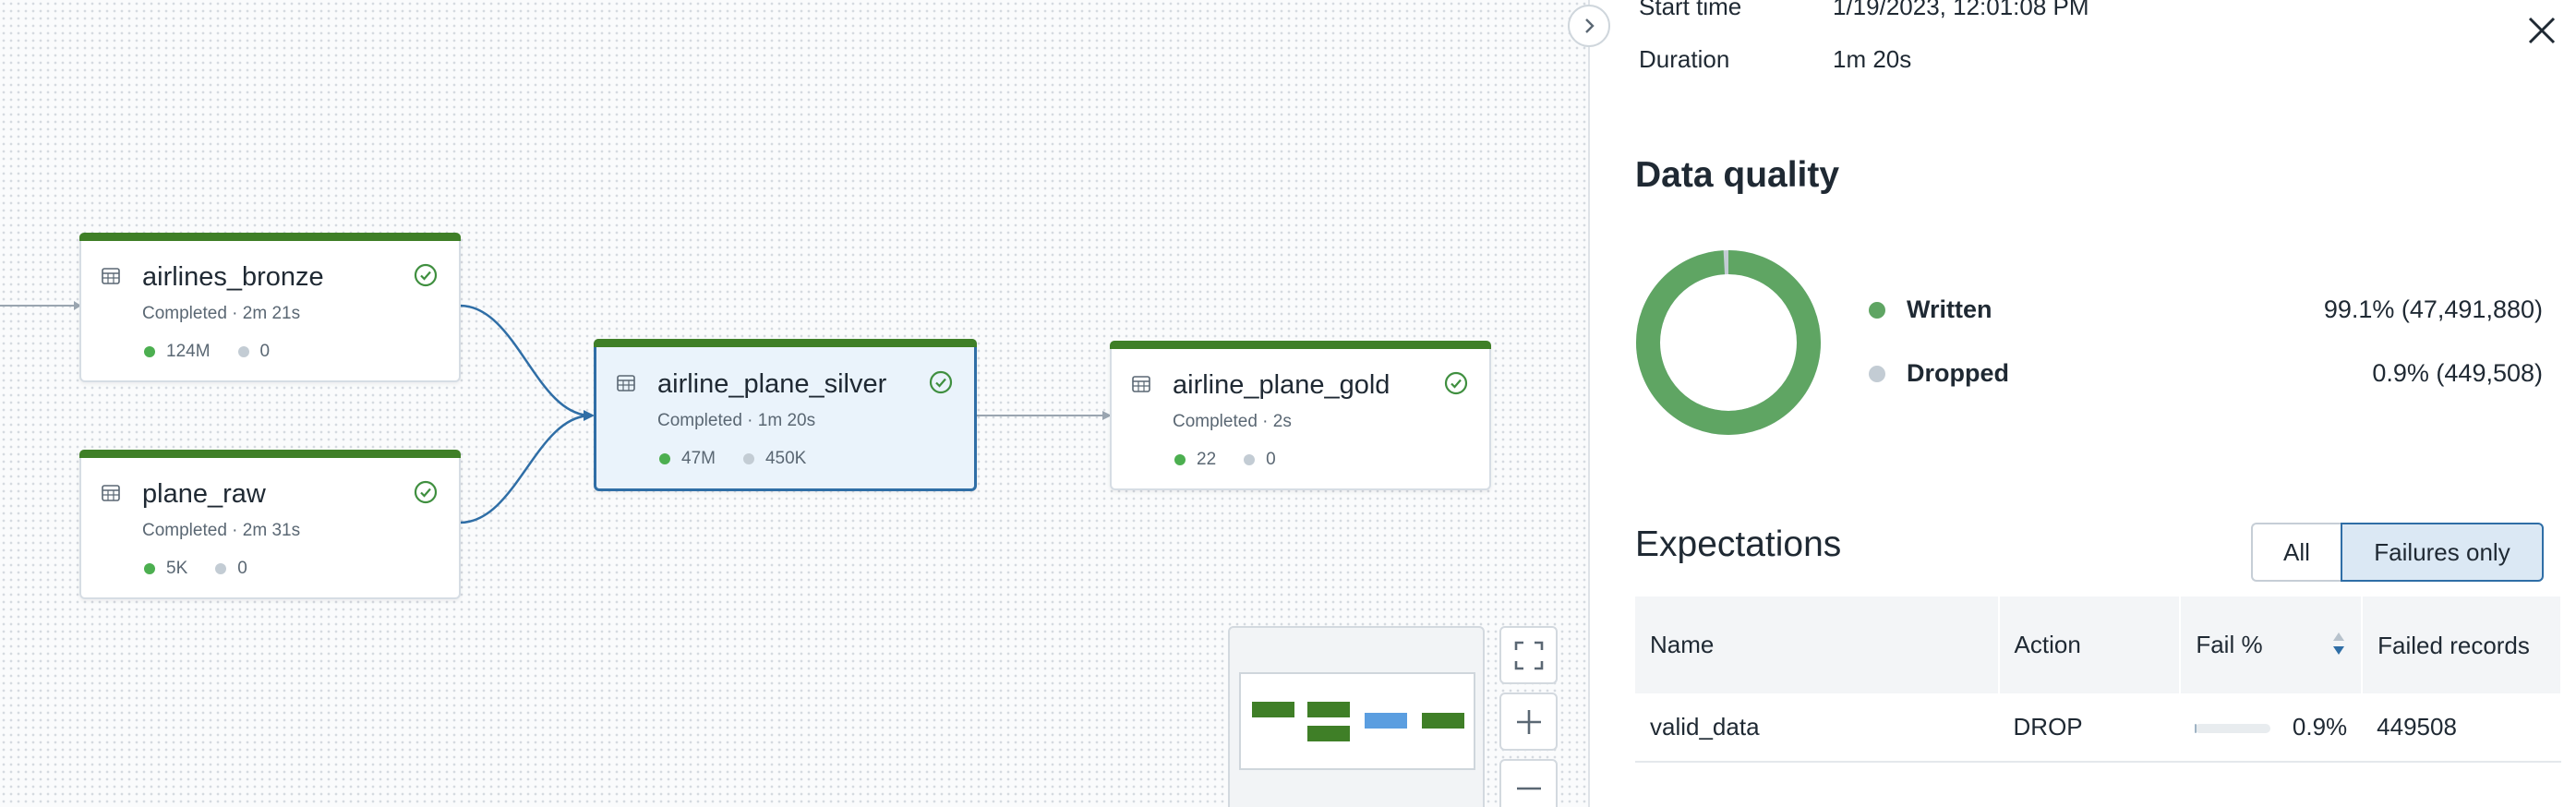  I want to click on start-time-label: Start time, so click(1690, 10).